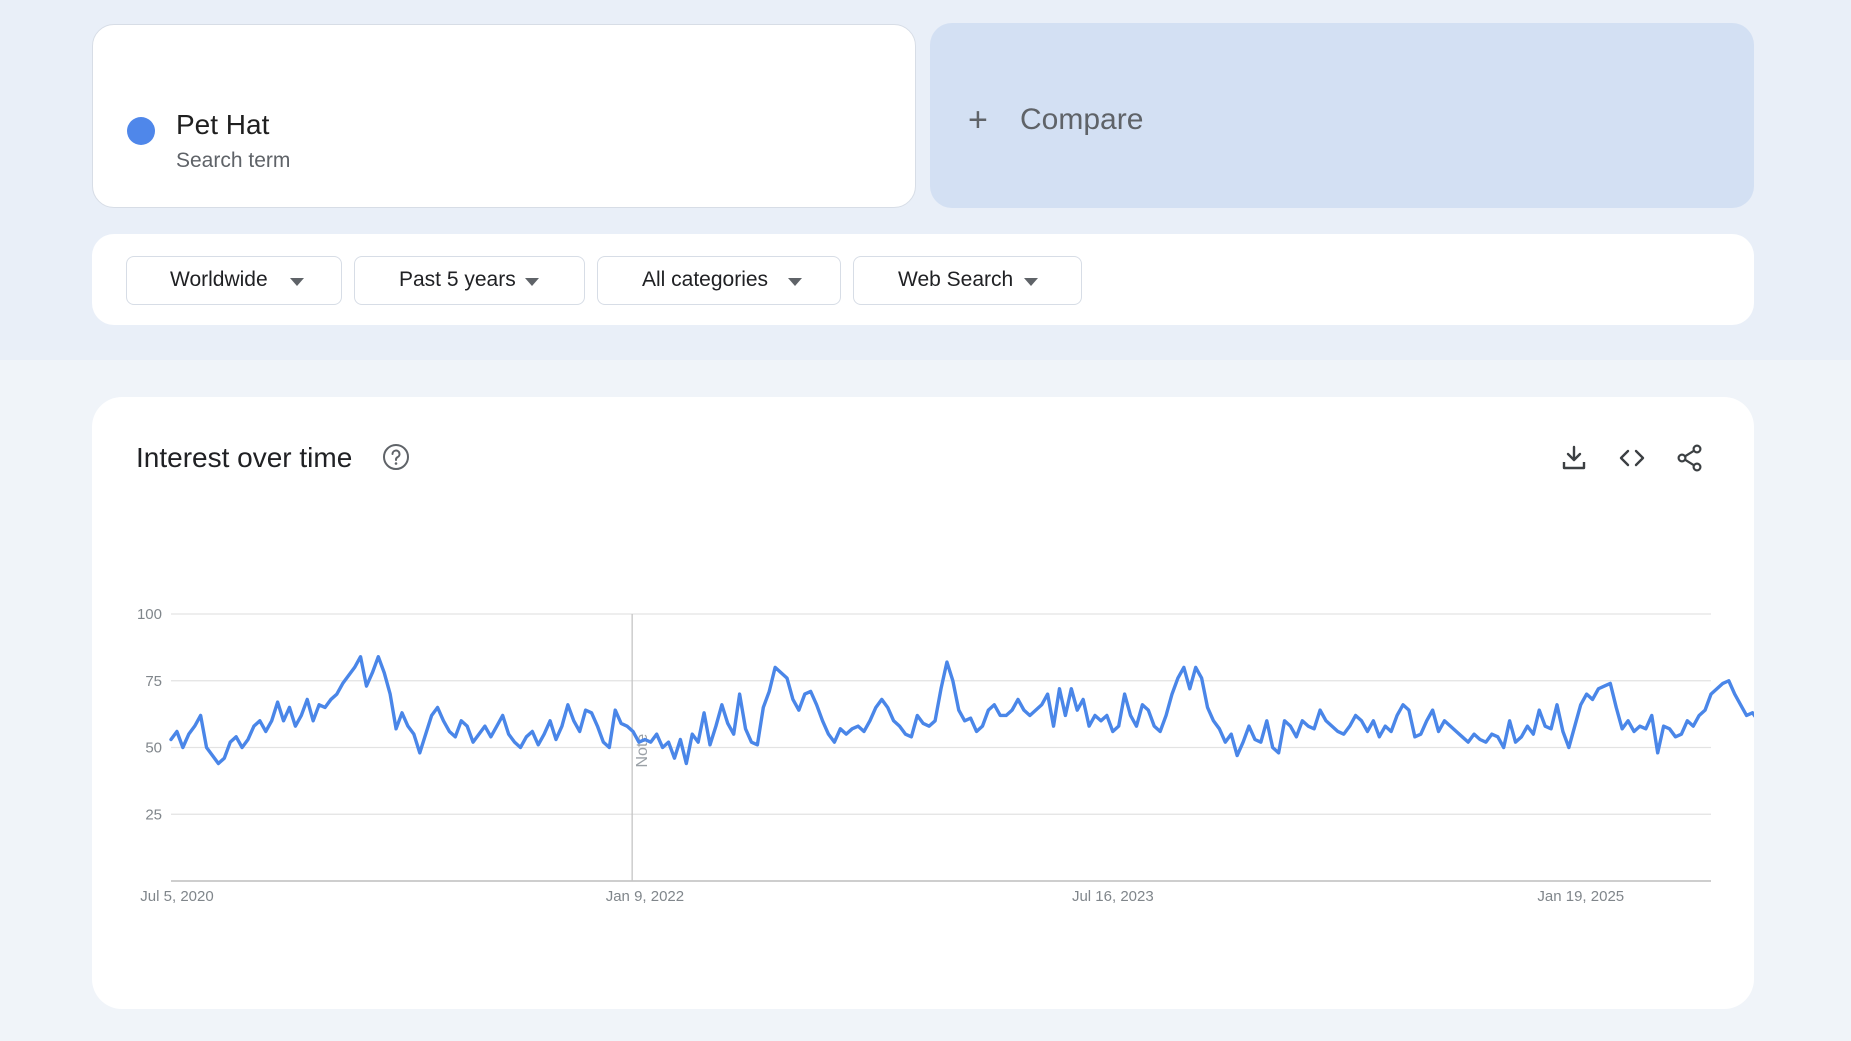  What do you see at coordinates (1342, 115) in the screenshot?
I see `compare-button: + Compare` at bounding box center [1342, 115].